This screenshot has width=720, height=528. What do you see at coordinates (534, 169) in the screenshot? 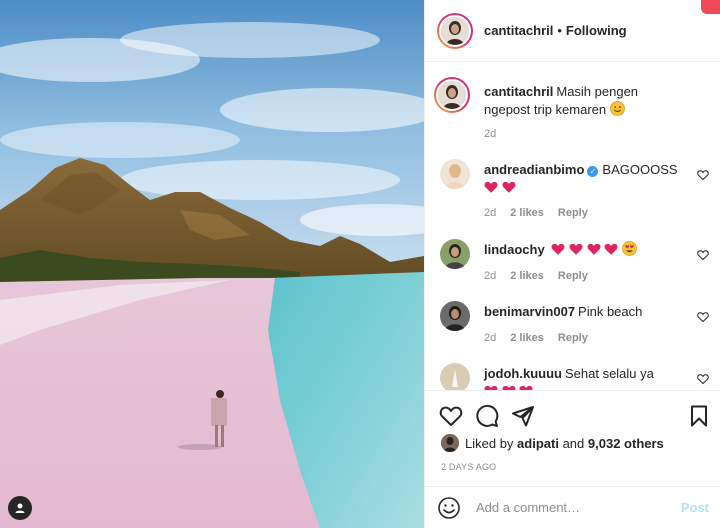
I see `comment-username: andreadianbimo` at bounding box center [534, 169].